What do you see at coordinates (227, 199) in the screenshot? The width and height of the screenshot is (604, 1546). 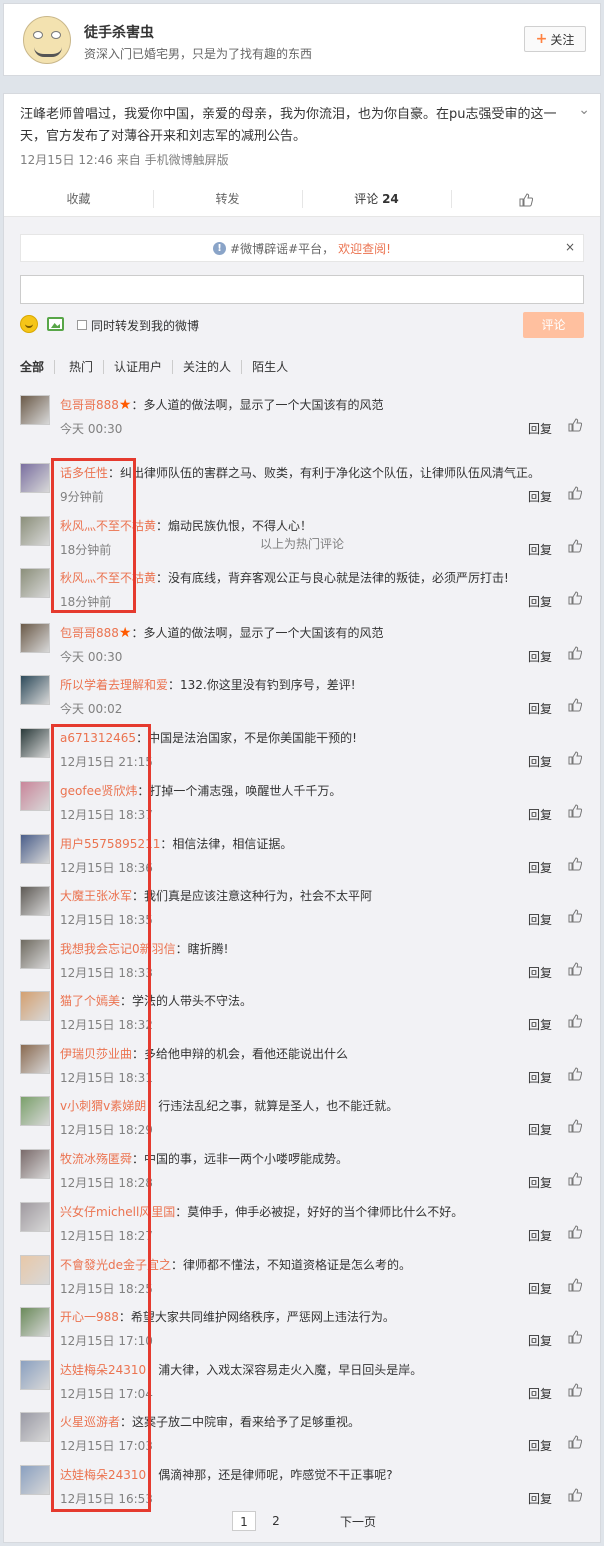 I see `repost-button: 转发` at bounding box center [227, 199].